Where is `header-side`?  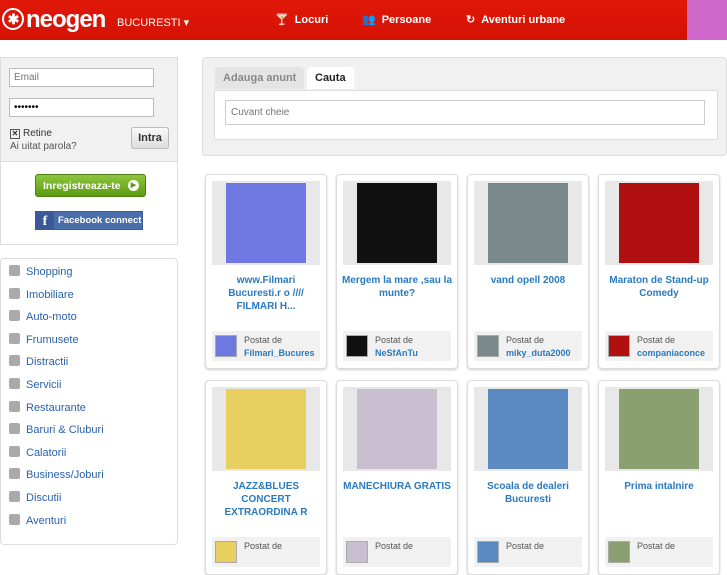
header-side is located at coordinates (707, 20).